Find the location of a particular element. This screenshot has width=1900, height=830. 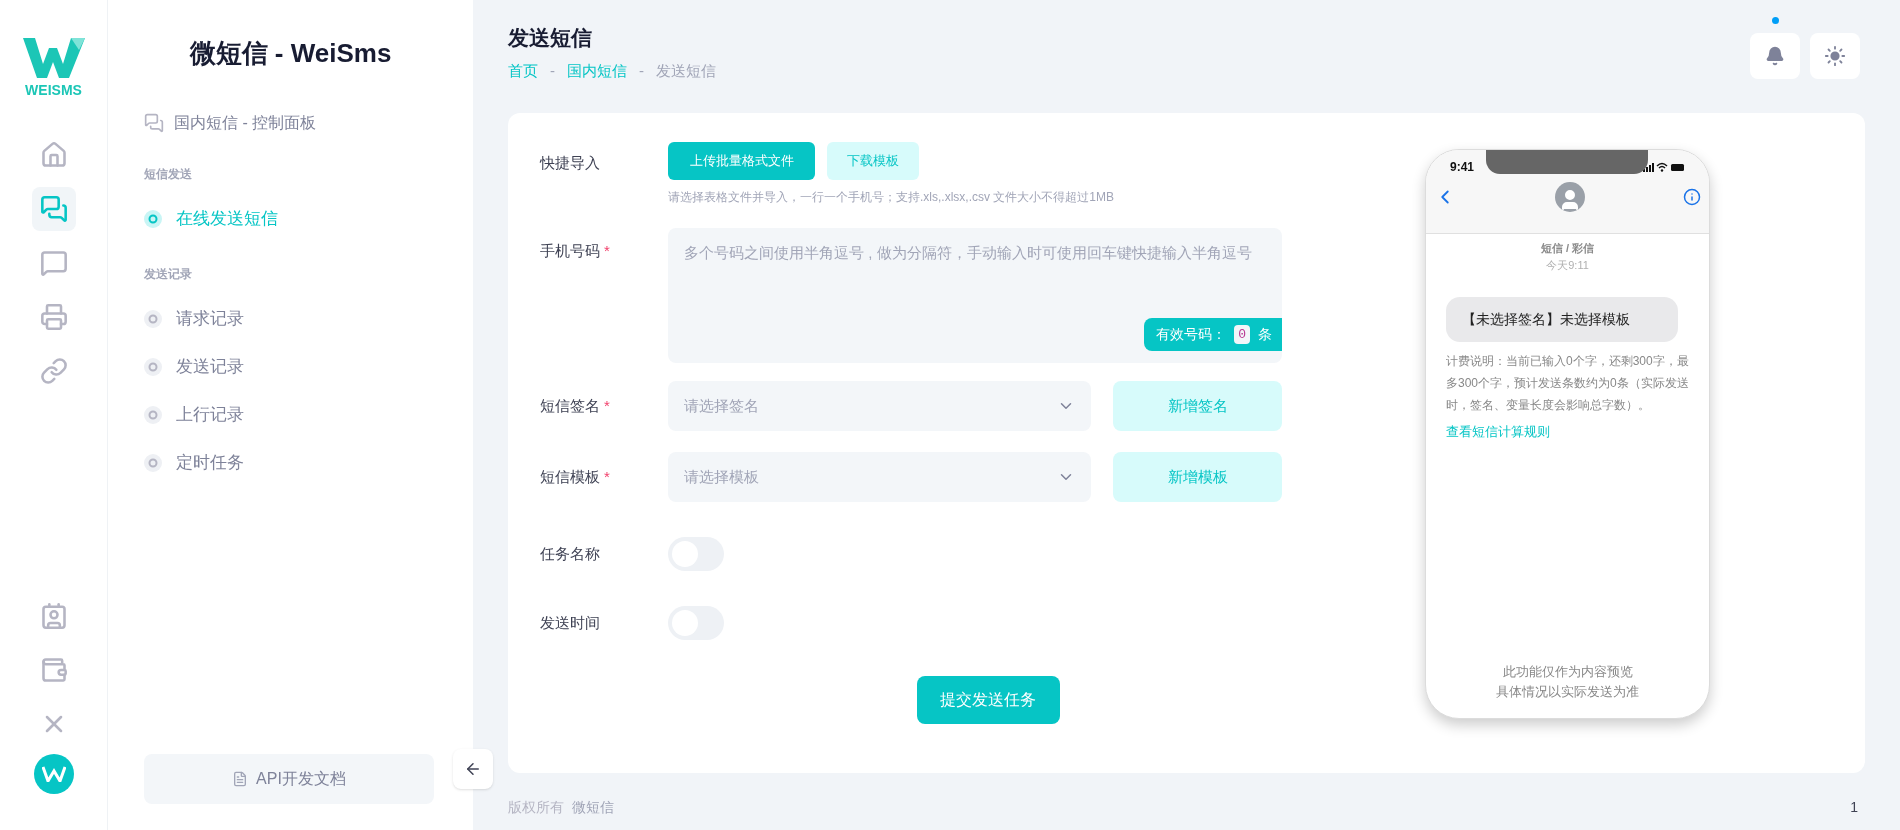

select-field: 请选择模板 is located at coordinates (879, 477).